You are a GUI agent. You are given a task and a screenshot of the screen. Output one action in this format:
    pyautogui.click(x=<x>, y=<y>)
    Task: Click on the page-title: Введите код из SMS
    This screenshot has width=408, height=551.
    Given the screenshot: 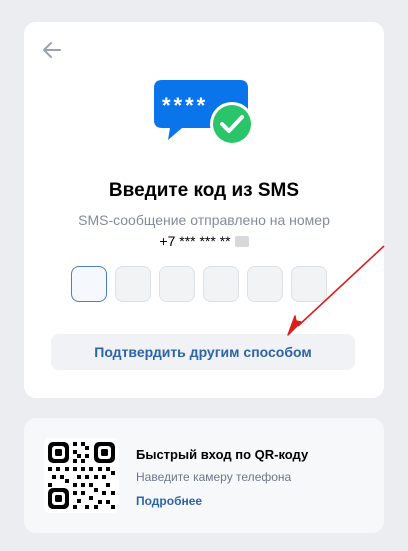 What is the action you would take?
    pyautogui.click(x=204, y=190)
    